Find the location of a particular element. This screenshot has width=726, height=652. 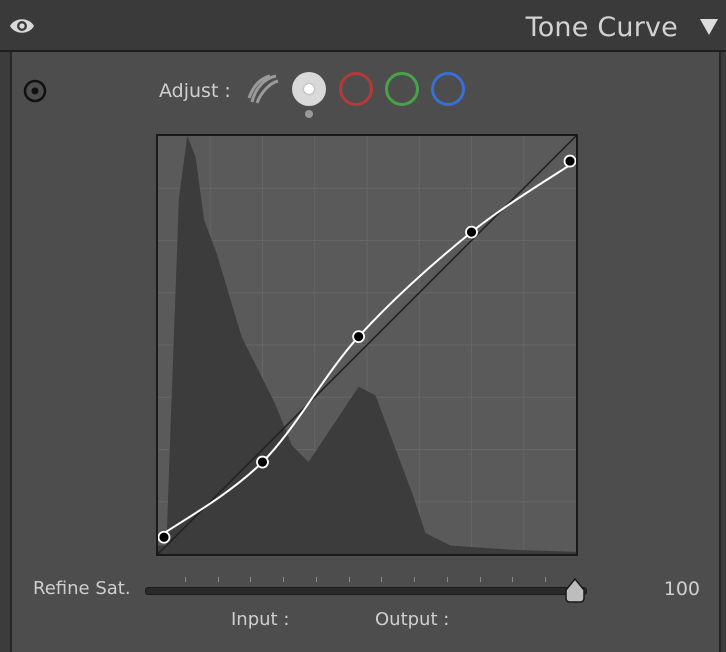

red-channel-button is located at coordinates (356, 89).